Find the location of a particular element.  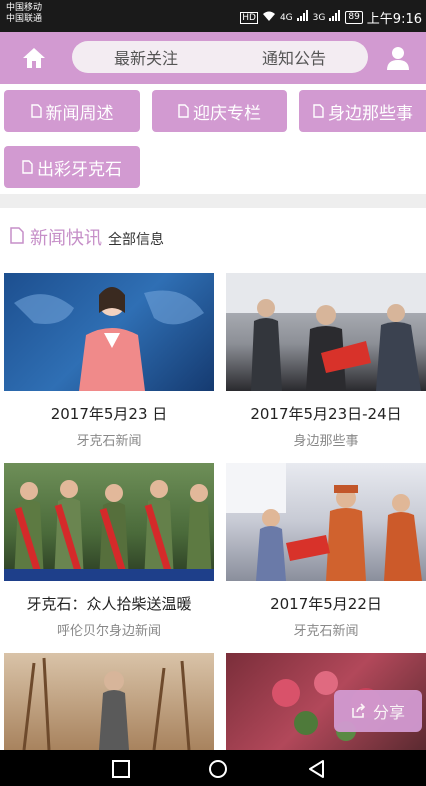

share-button: 分享 is located at coordinates (378, 711).